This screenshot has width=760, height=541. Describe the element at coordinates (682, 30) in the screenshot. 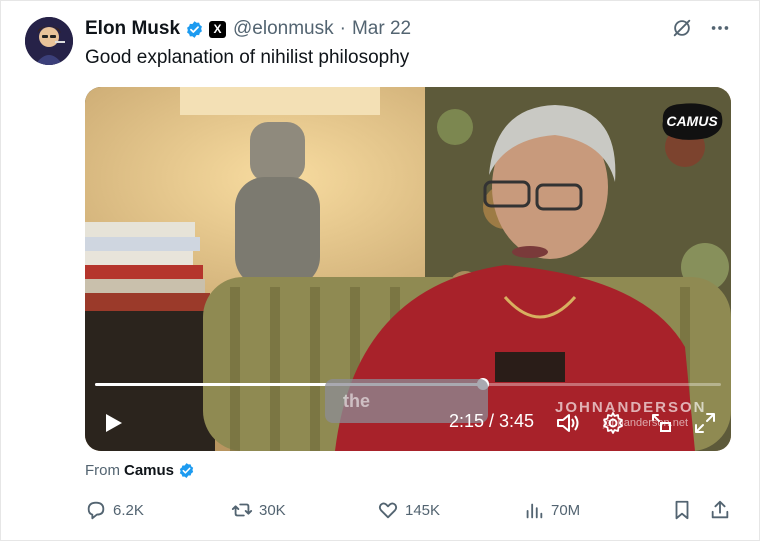

I see `grok-slash-icon` at that location.